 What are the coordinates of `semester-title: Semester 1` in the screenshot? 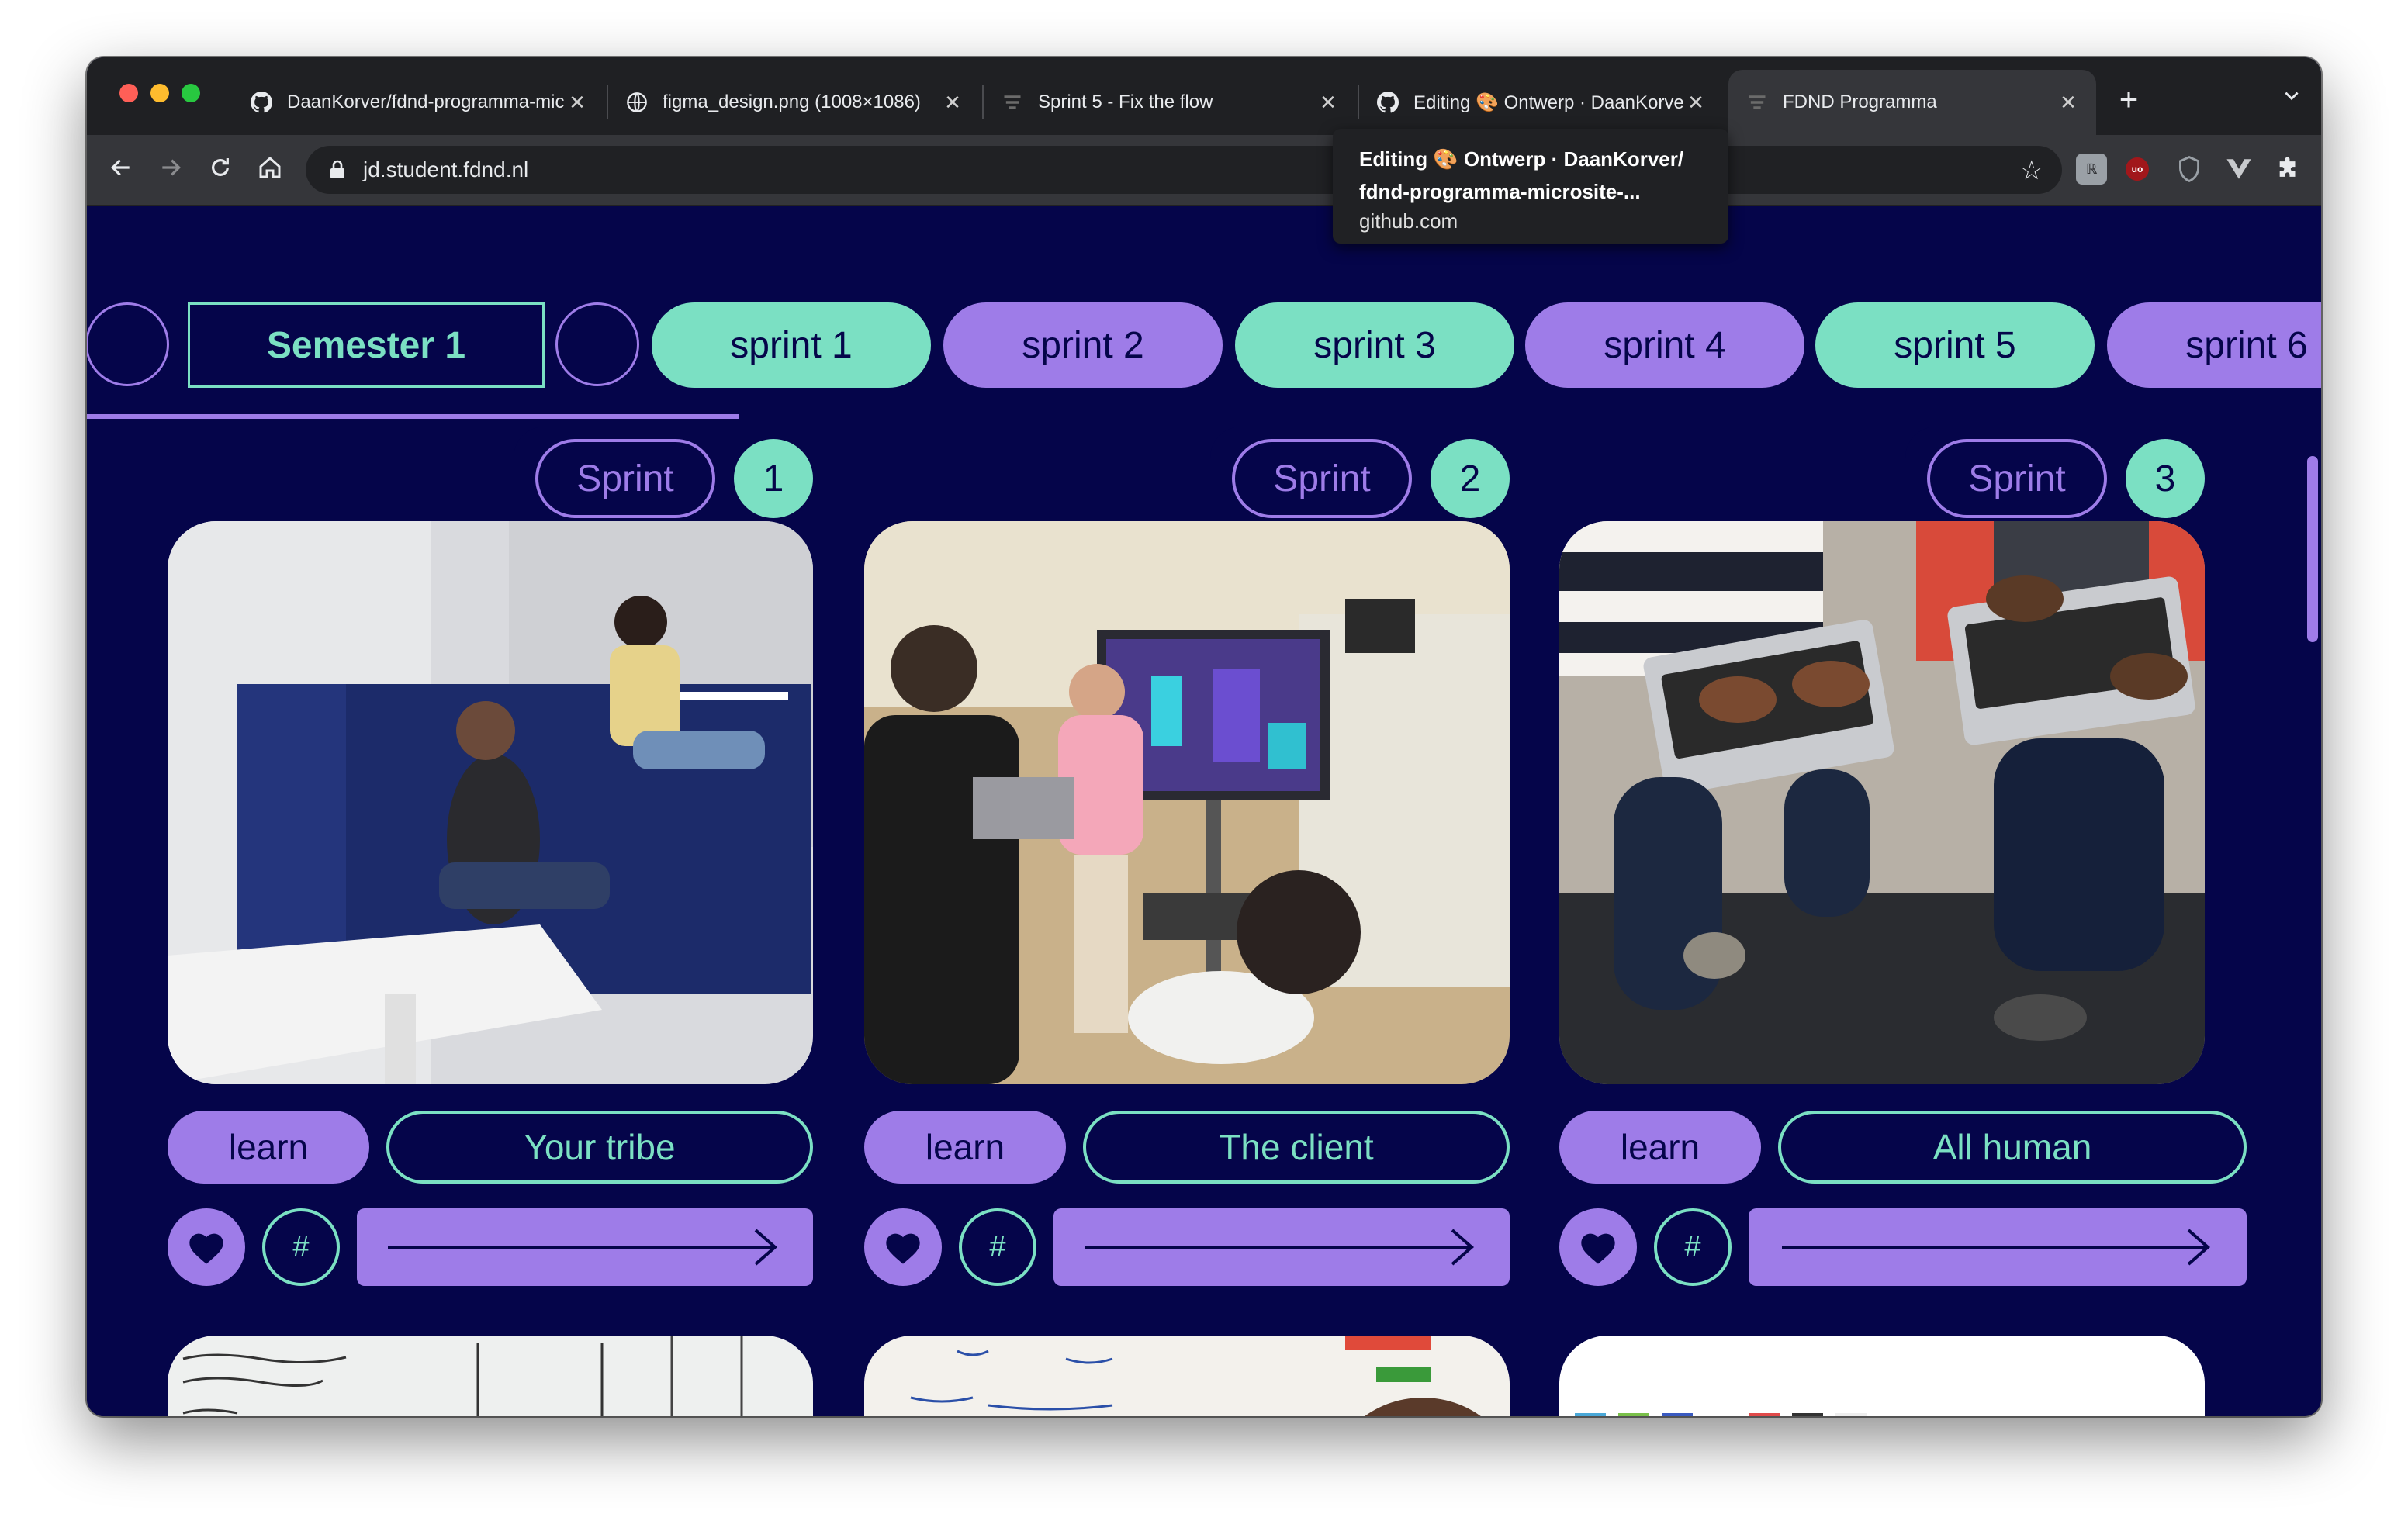 It's located at (366, 345).